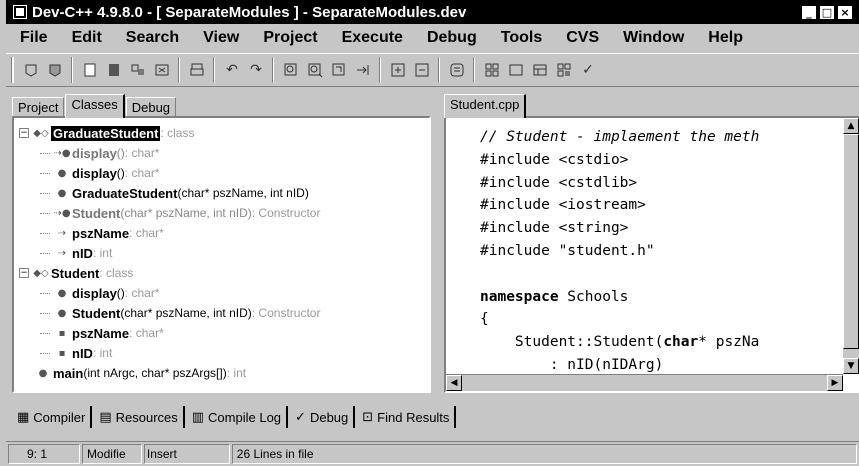 The height and width of the screenshot is (466, 859). What do you see at coordinates (162, 70) in the screenshot?
I see `close-file-icon` at bounding box center [162, 70].